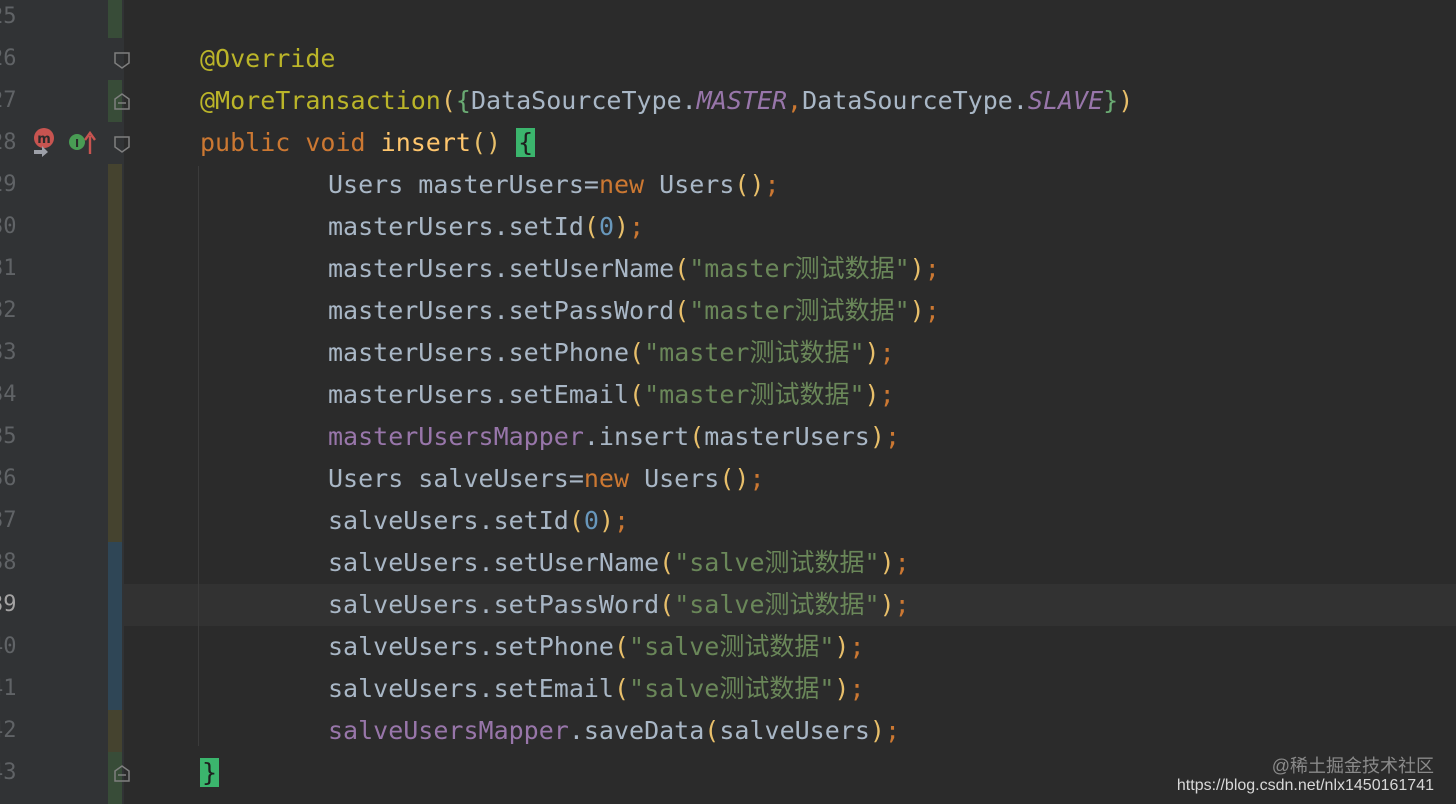  I want to click on svg-text: I, so click(77, 143).